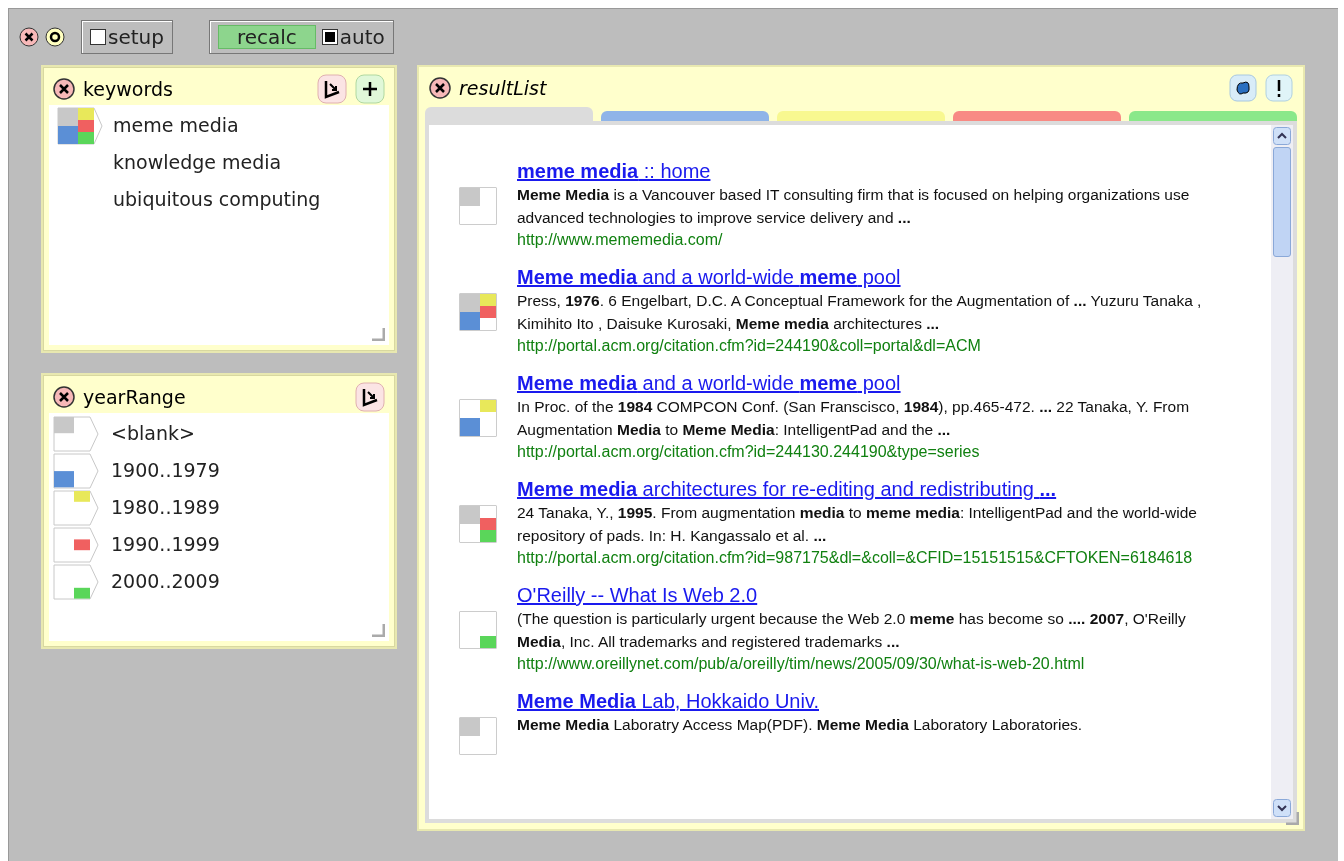  I want to click on panel-title: yearRange, so click(134, 397).